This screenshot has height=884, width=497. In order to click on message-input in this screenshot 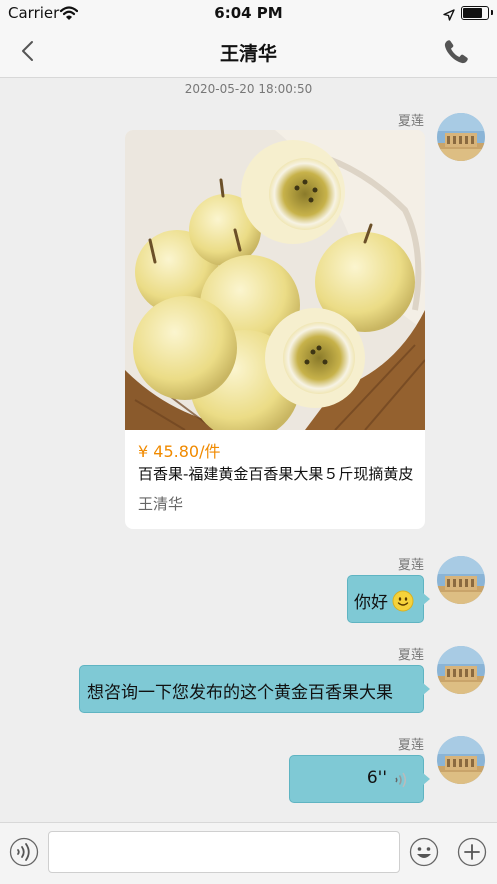, I will do `click(224, 852)`.